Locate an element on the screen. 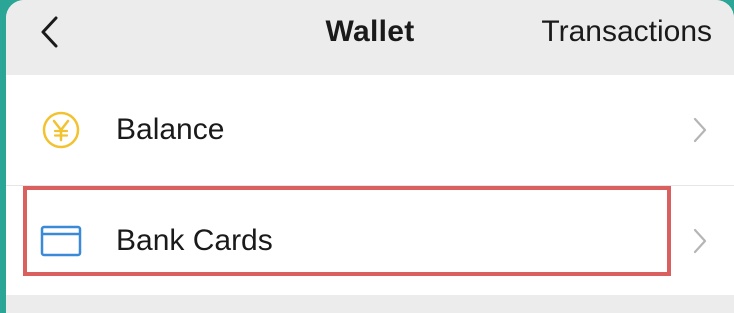 The image size is (734, 313). list-item-label: Balance is located at coordinates (170, 129).